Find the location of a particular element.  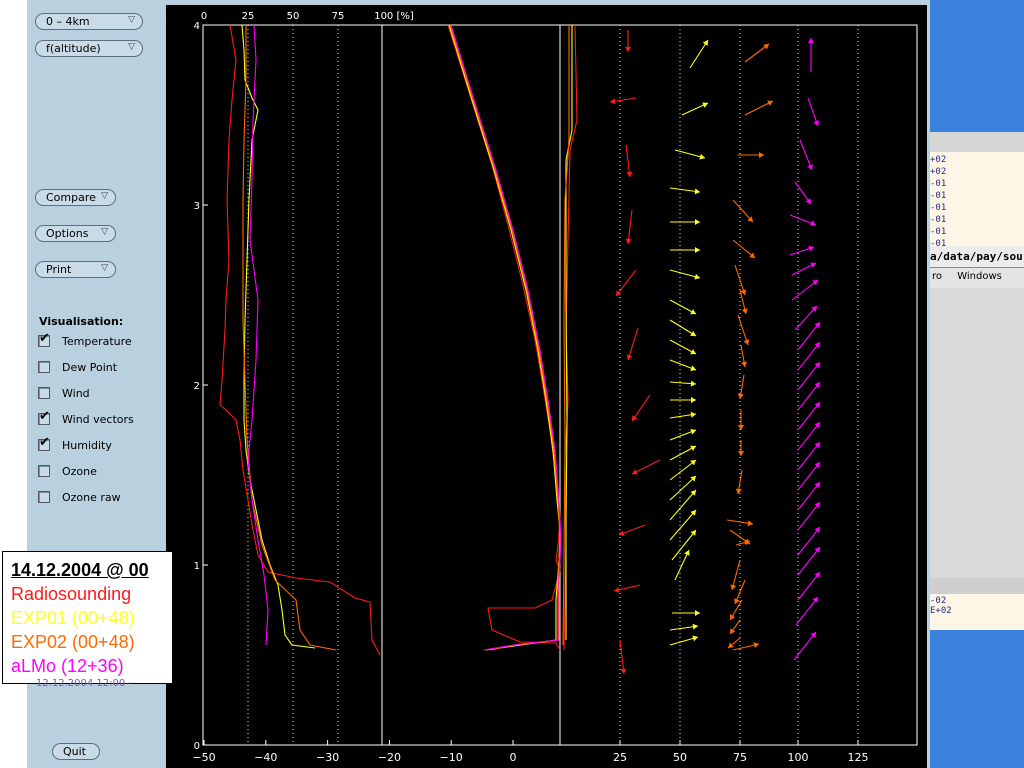

compare-menu-button: Compare ▽ is located at coordinates (75, 197).